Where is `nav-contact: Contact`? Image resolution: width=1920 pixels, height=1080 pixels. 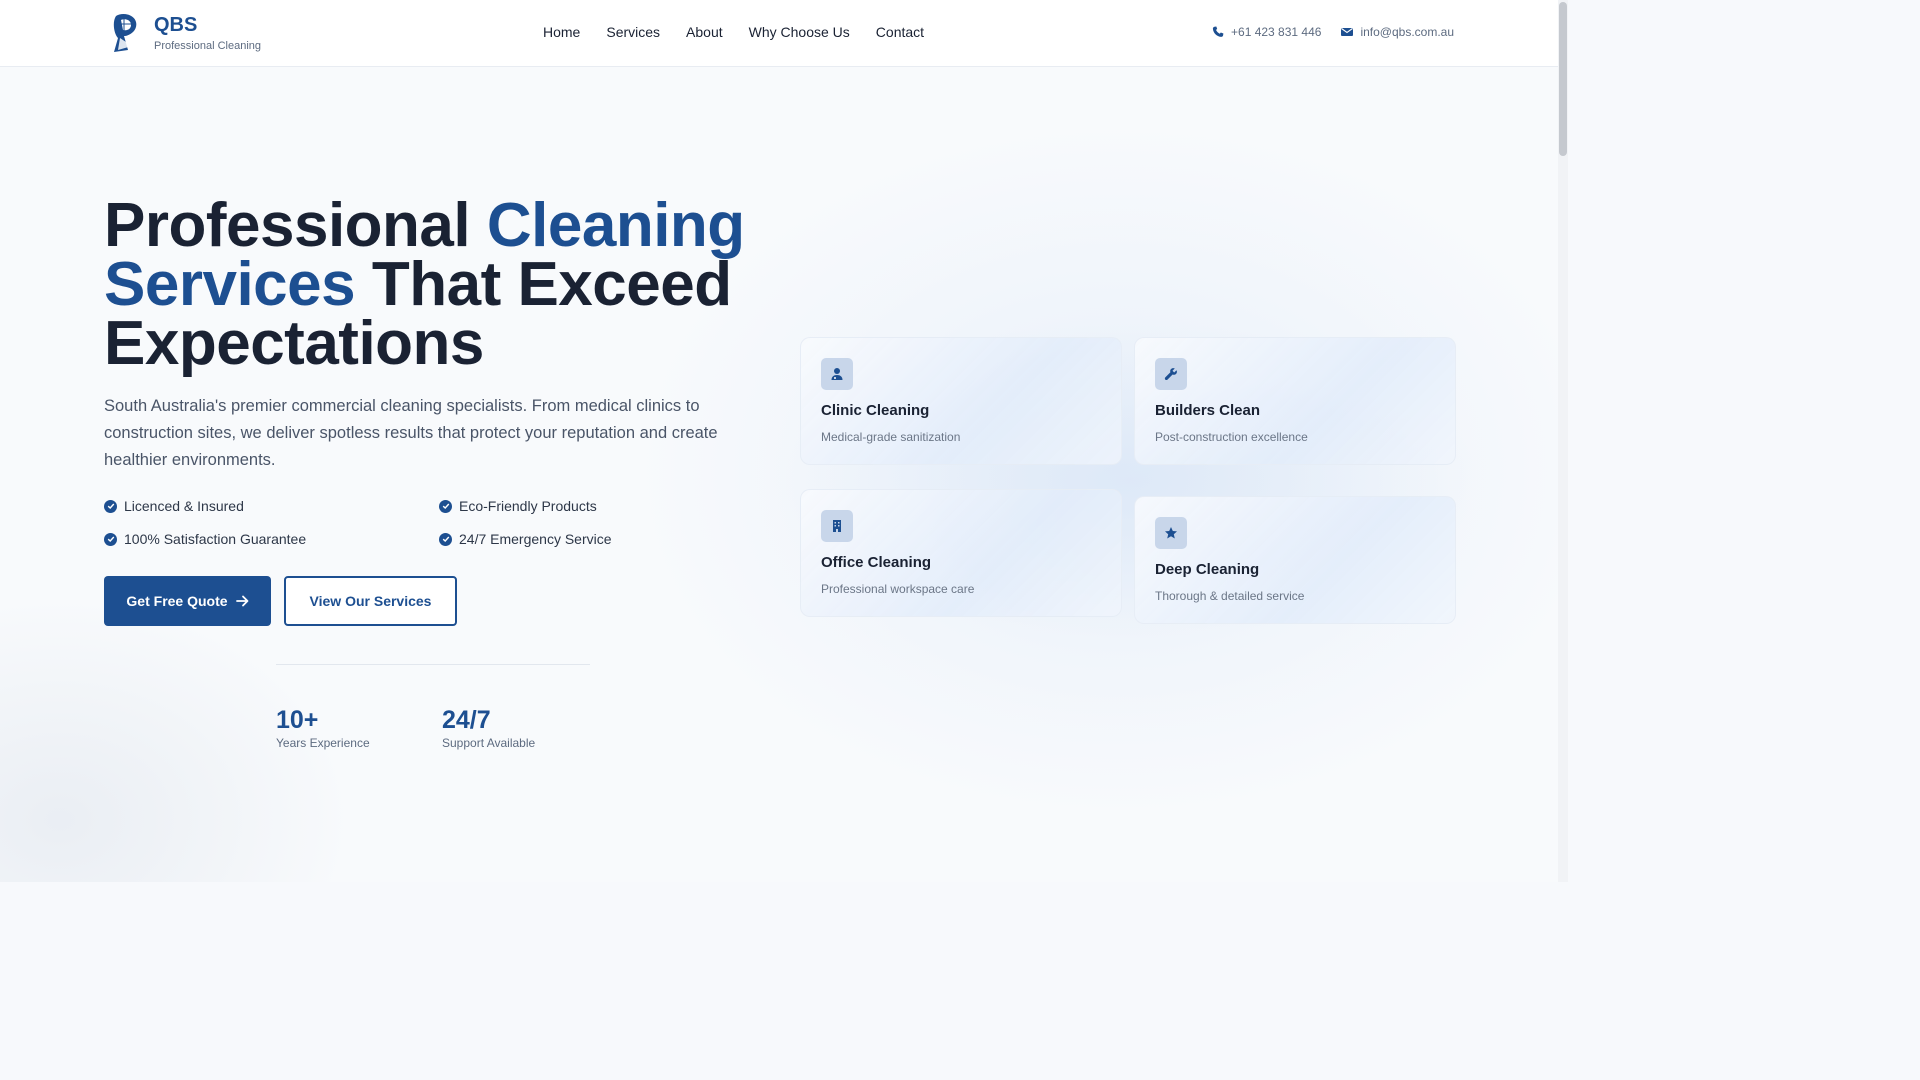
nav-contact: Contact is located at coordinates (900, 32).